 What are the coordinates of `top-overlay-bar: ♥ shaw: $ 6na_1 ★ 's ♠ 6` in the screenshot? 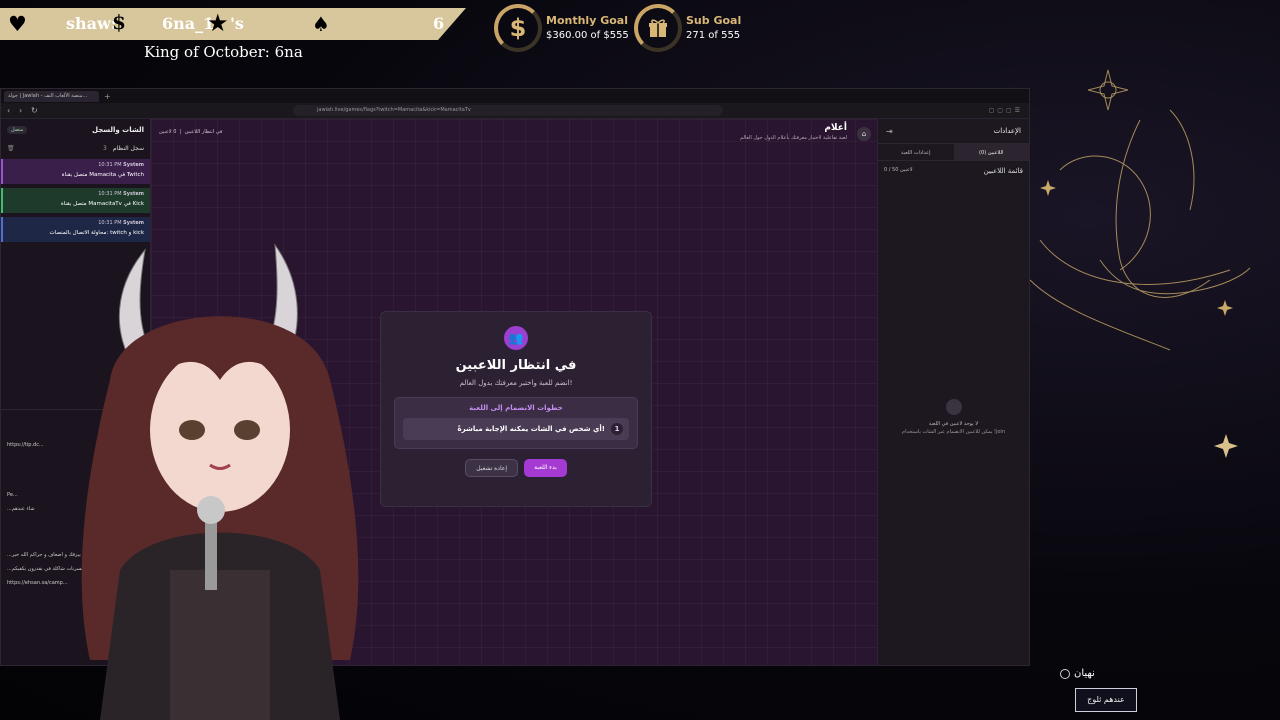 It's located at (233, 24).